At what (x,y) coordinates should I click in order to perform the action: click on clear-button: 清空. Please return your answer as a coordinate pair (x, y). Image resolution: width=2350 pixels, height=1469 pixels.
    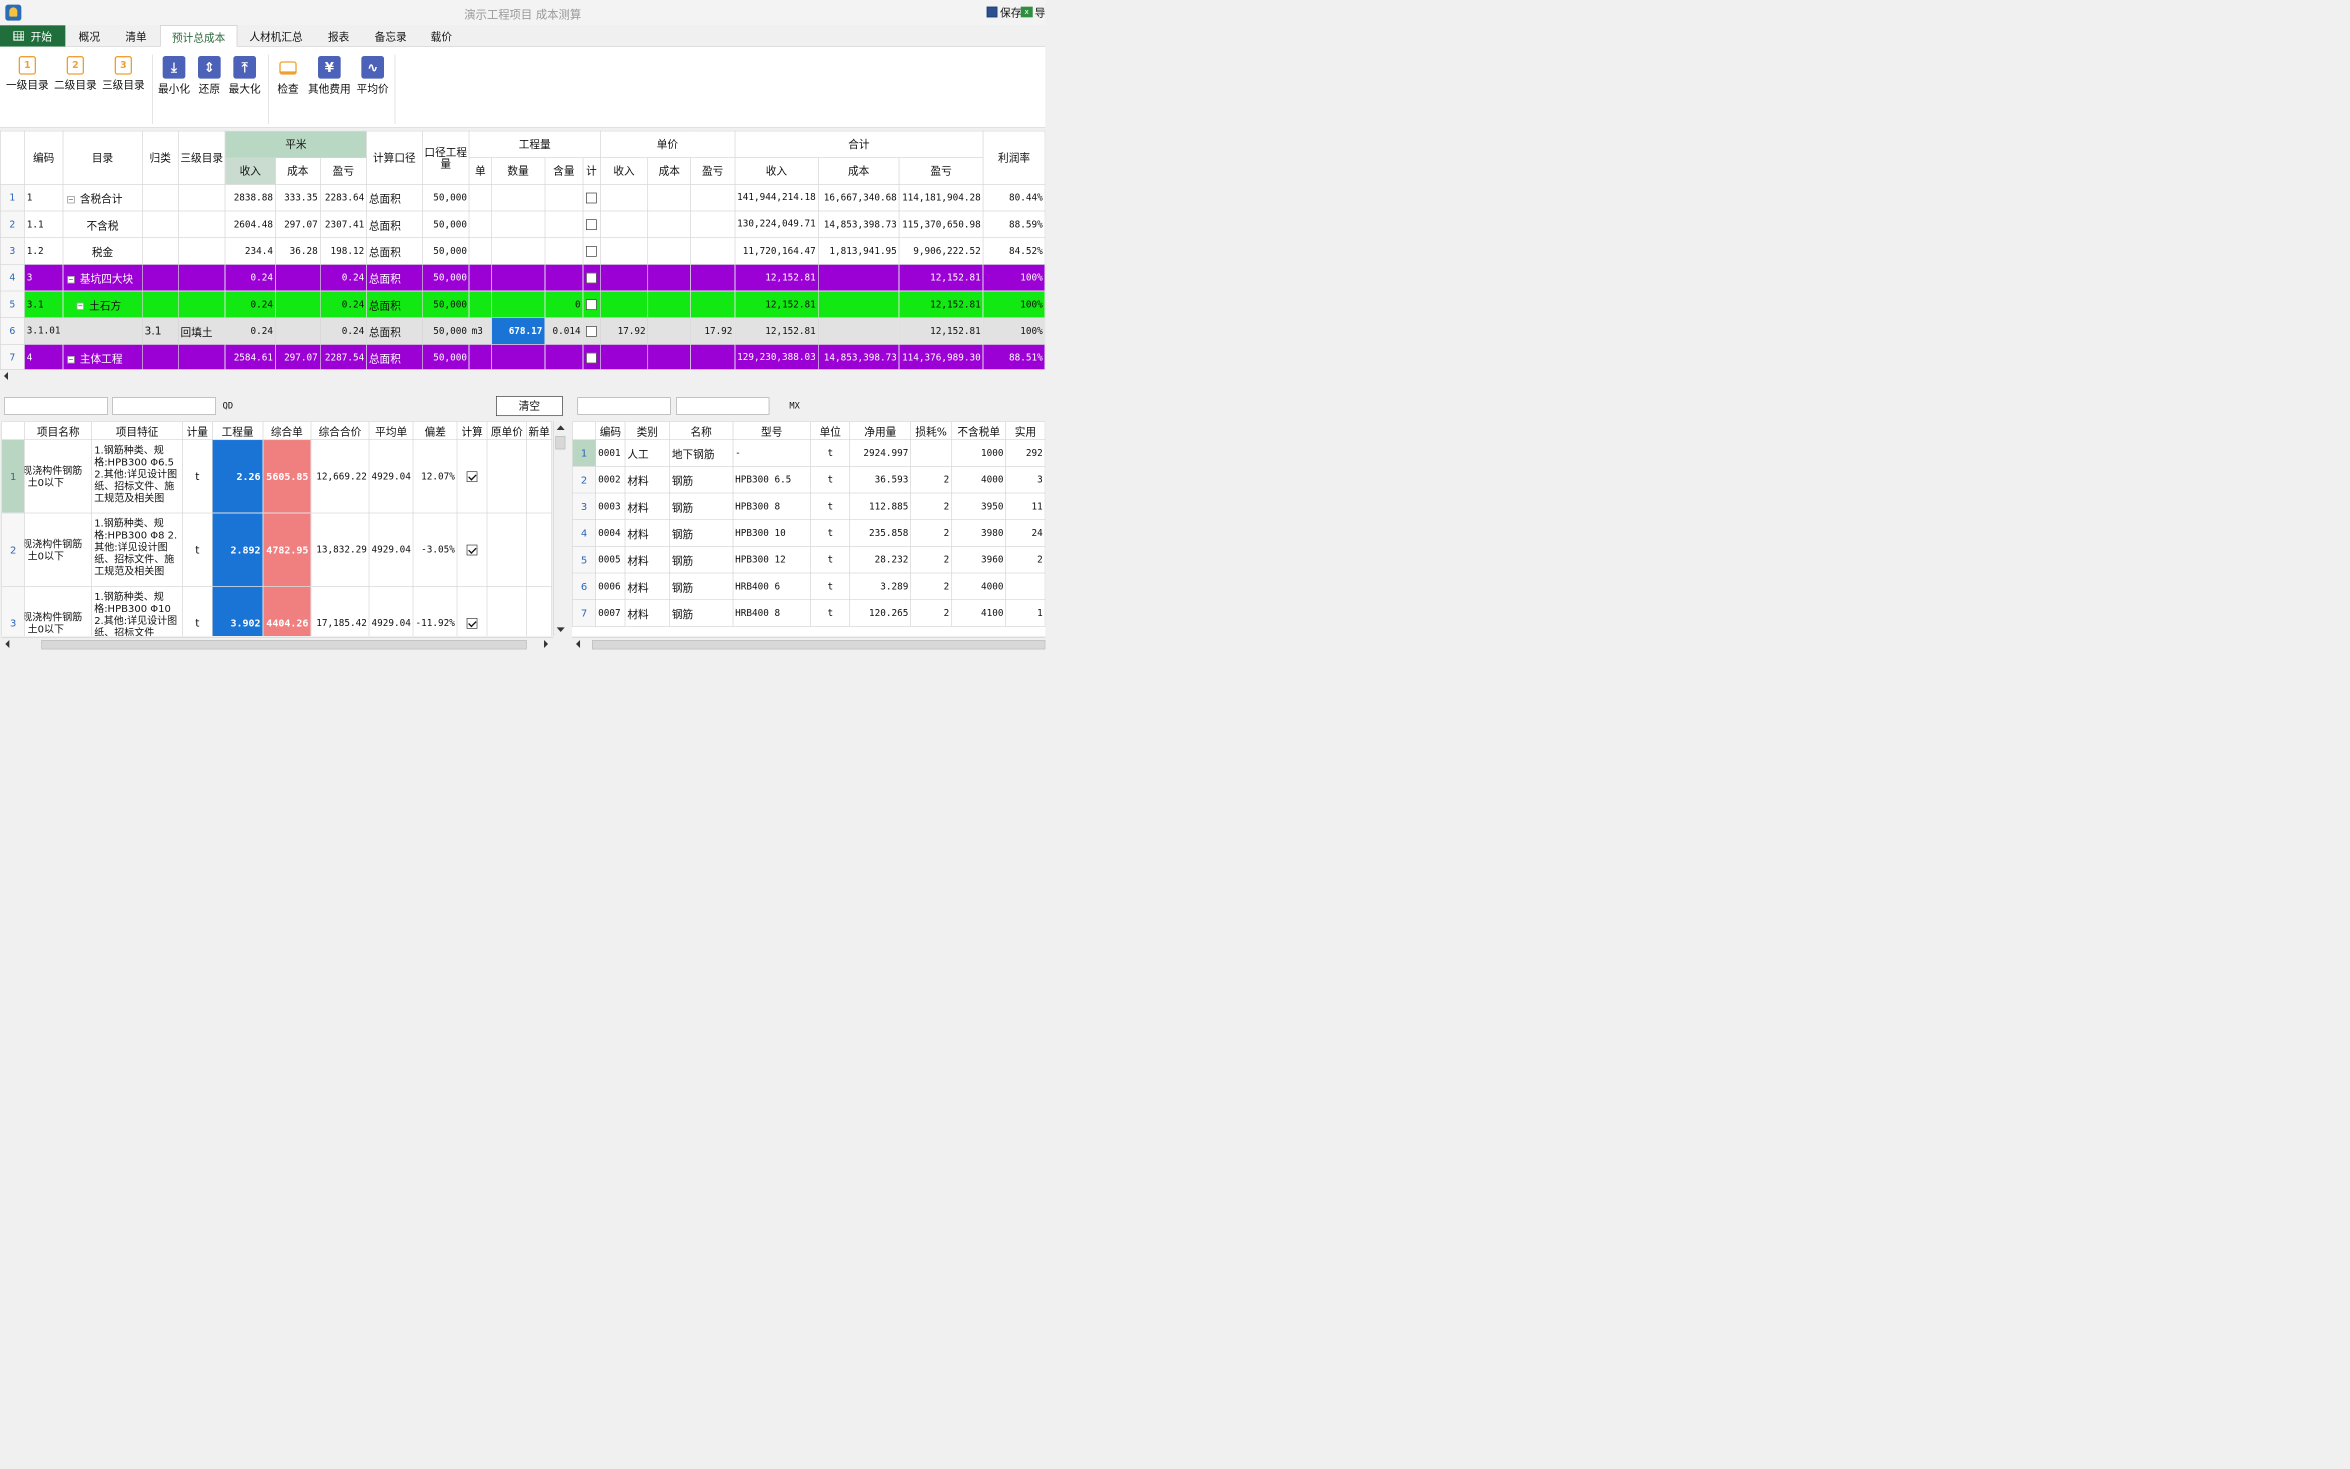
    Looking at the image, I should click on (529, 406).